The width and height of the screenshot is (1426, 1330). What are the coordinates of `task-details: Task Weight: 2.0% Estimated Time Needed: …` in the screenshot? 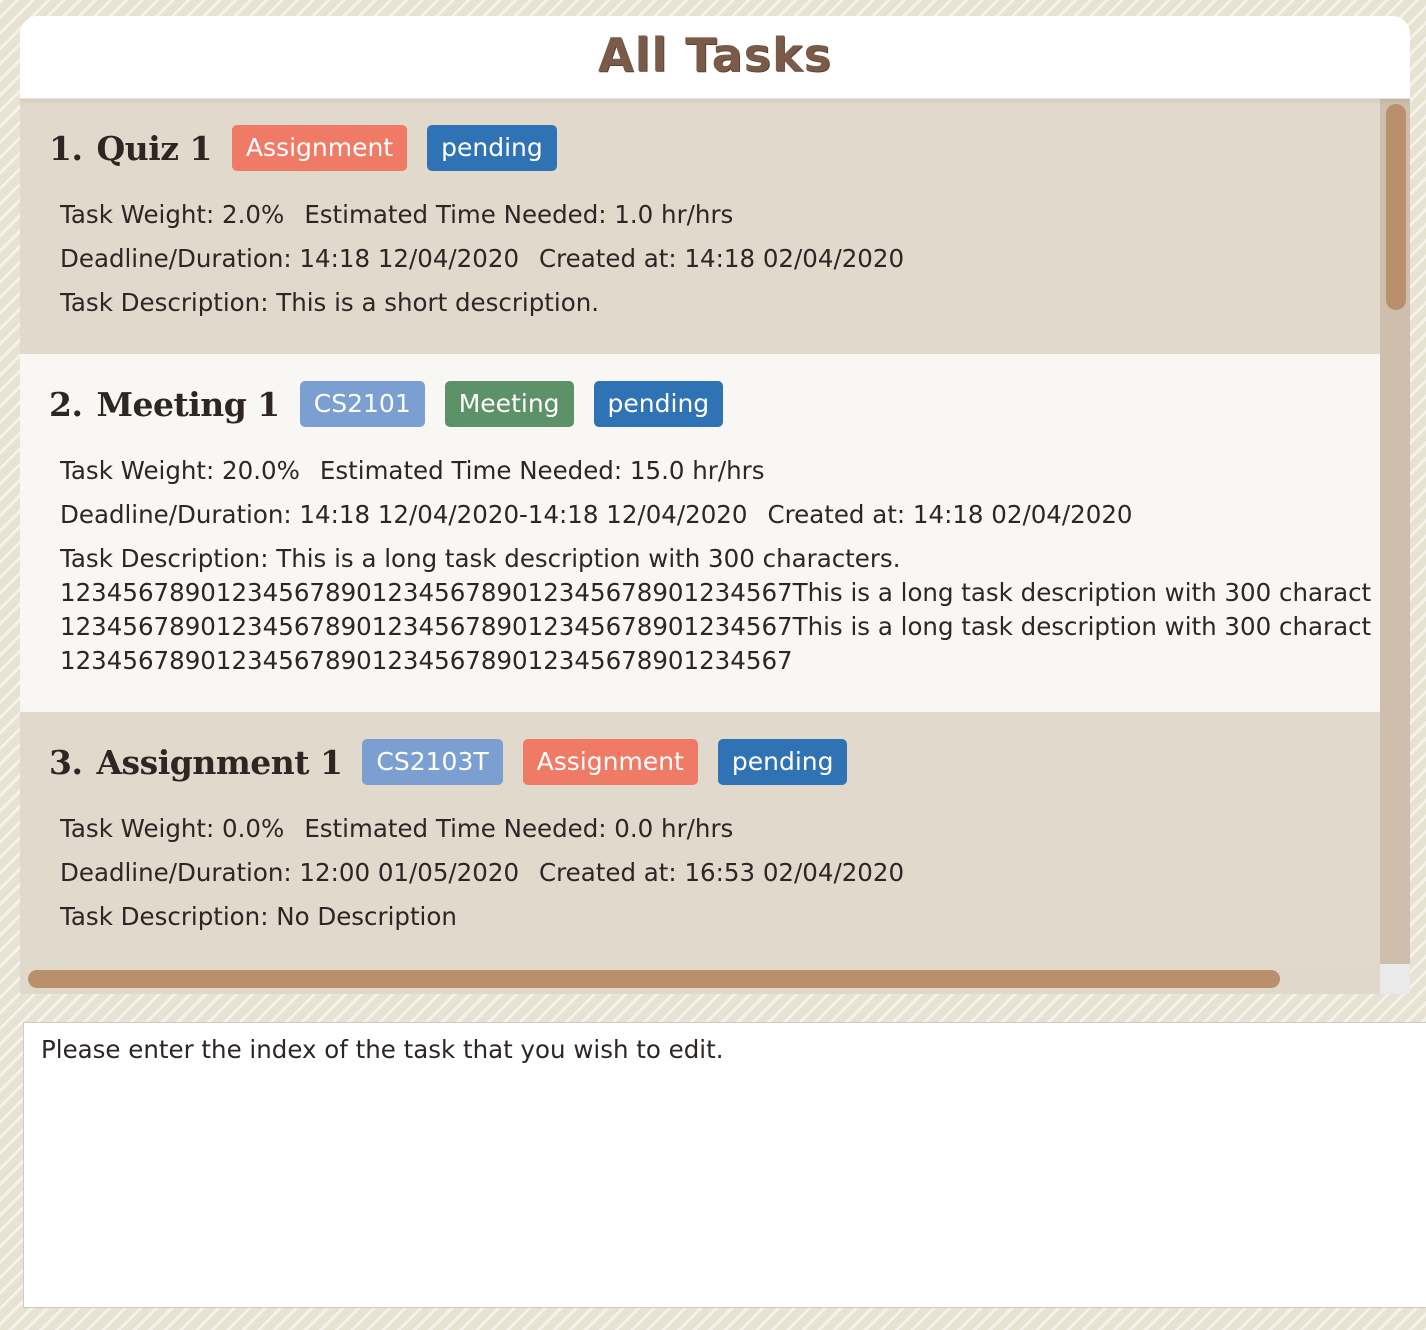 It's located at (700, 245).